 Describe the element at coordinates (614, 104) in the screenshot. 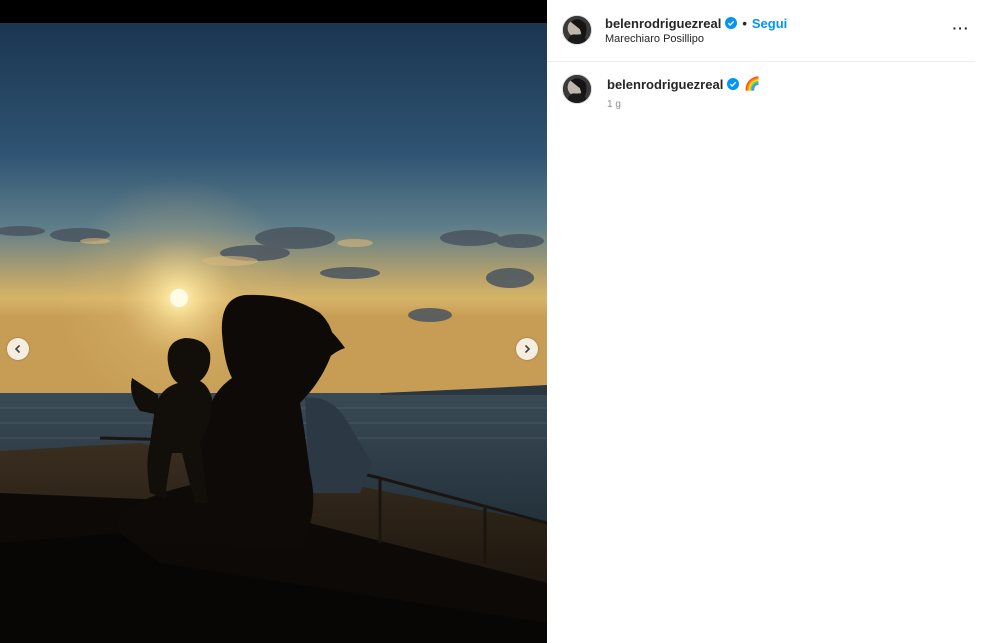

I see `post-timestamp: 1 g` at that location.